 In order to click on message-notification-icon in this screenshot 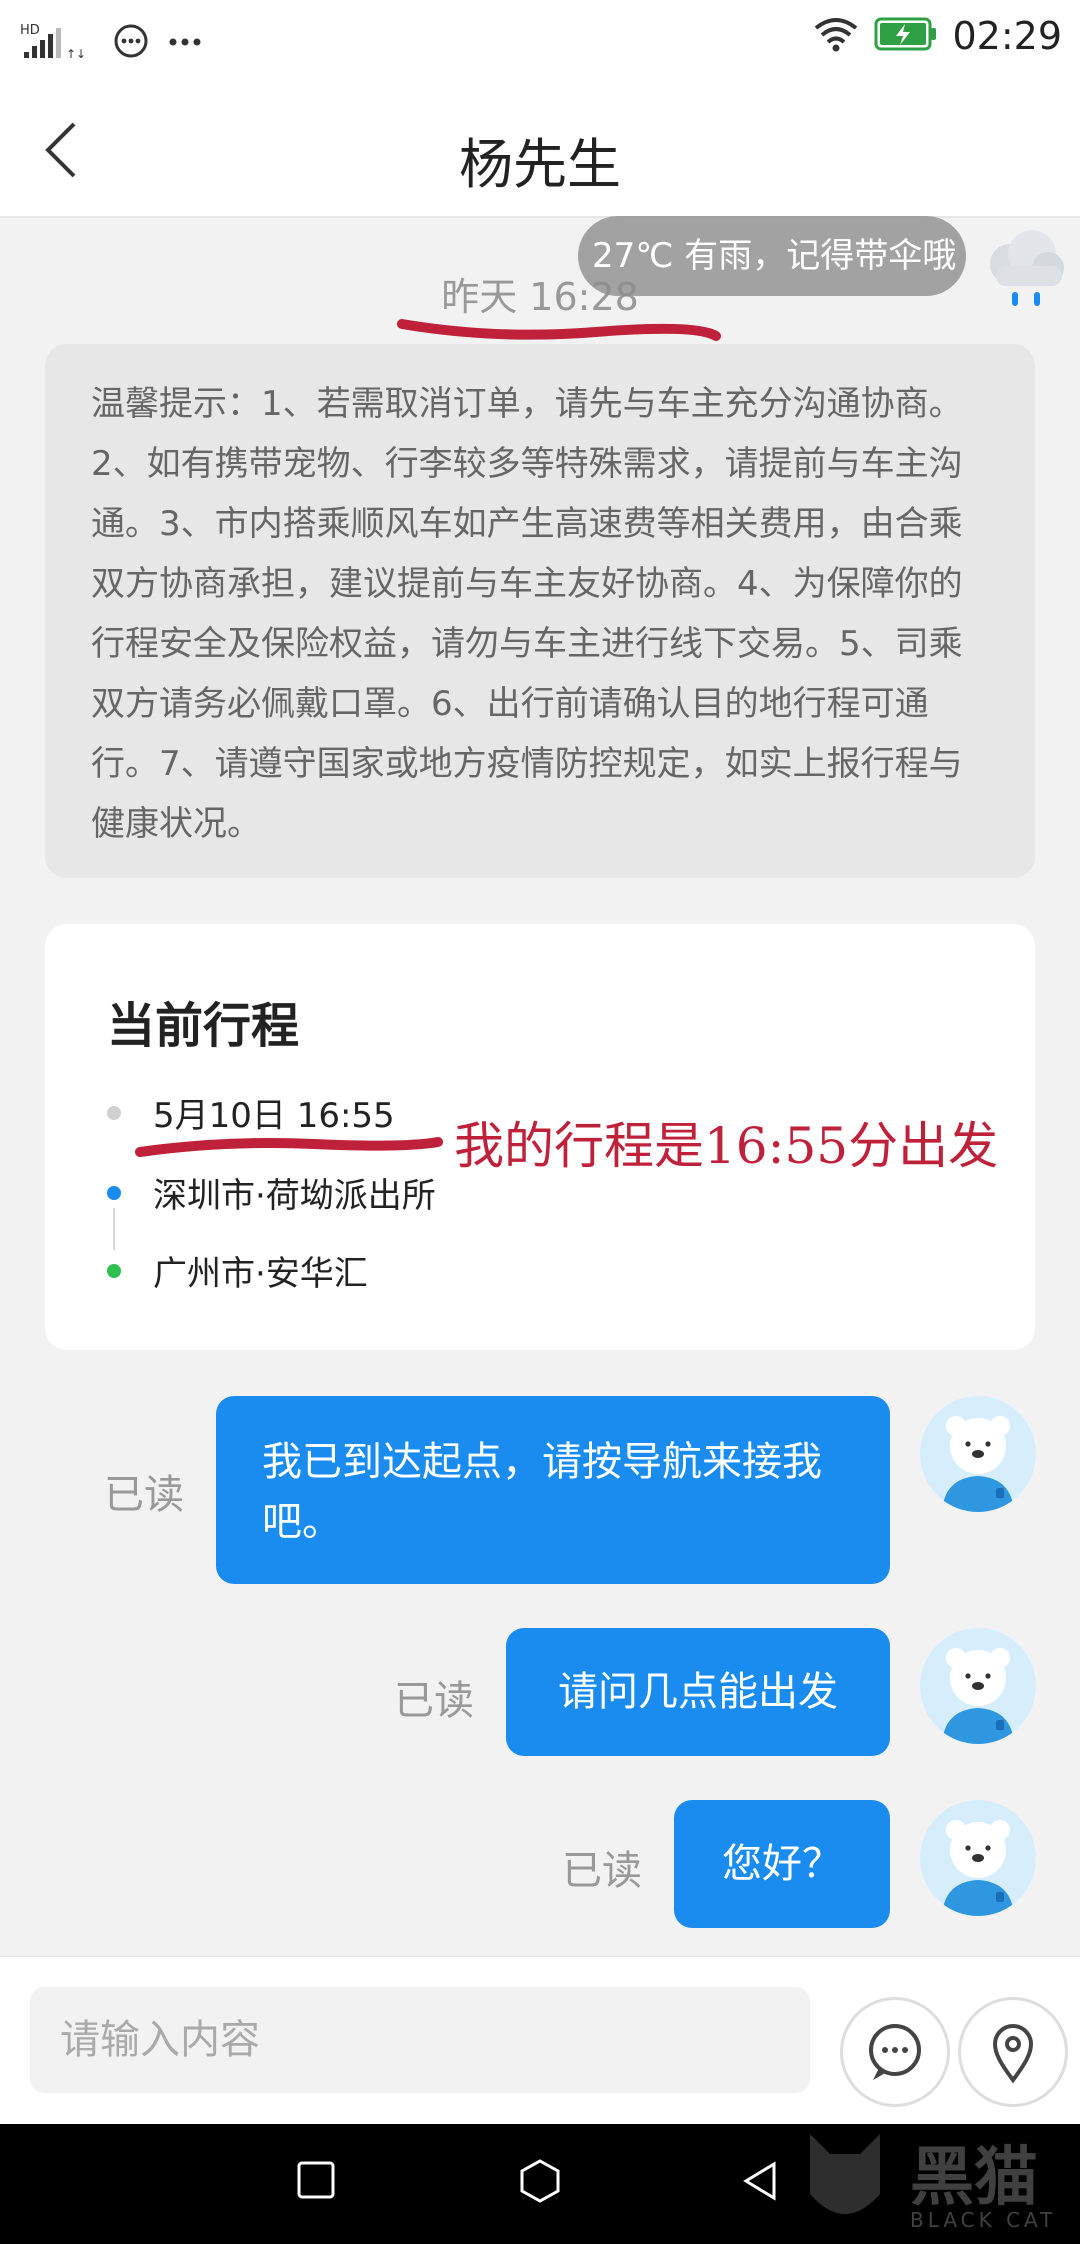, I will do `click(131, 44)`.